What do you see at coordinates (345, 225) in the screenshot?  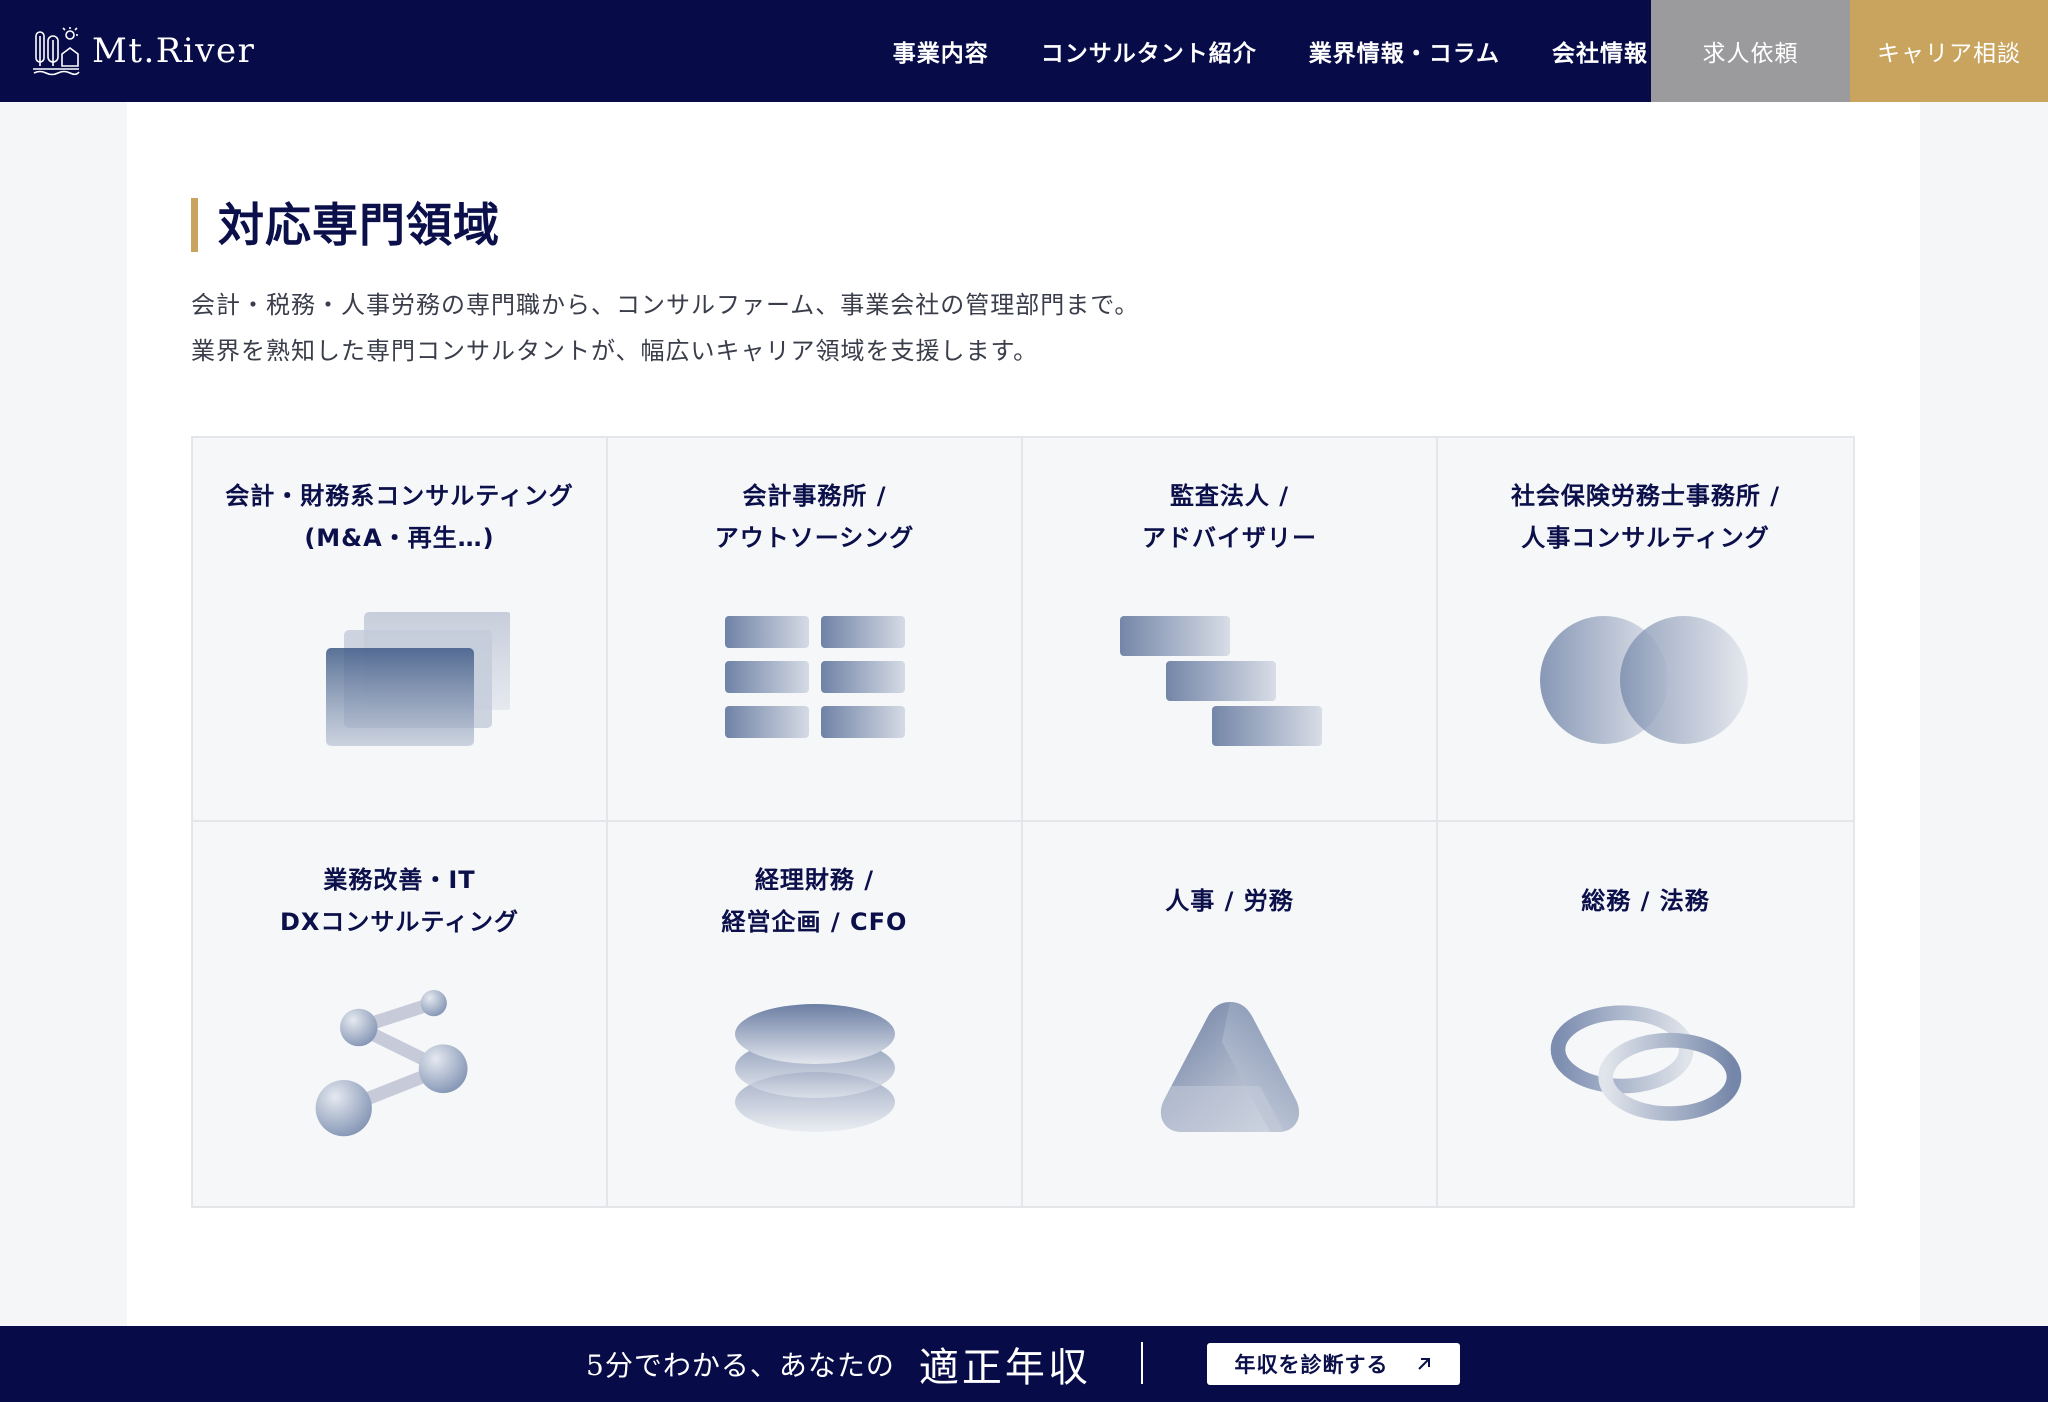 I see `section-title: 対応専門領域` at bounding box center [345, 225].